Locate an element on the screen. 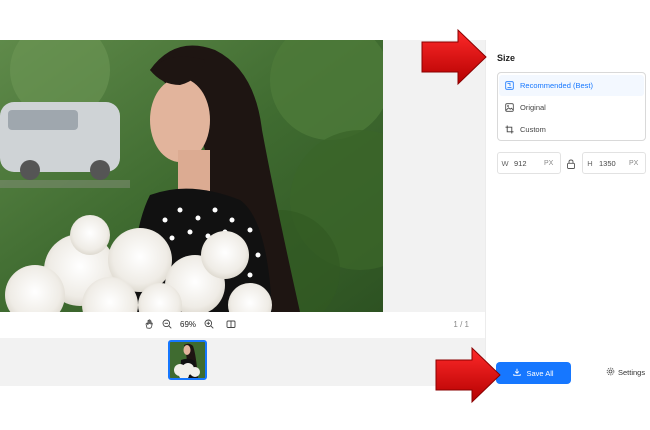 This screenshot has height=430, width=650. zoom-level: 69% is located at coordinates (188, 324).